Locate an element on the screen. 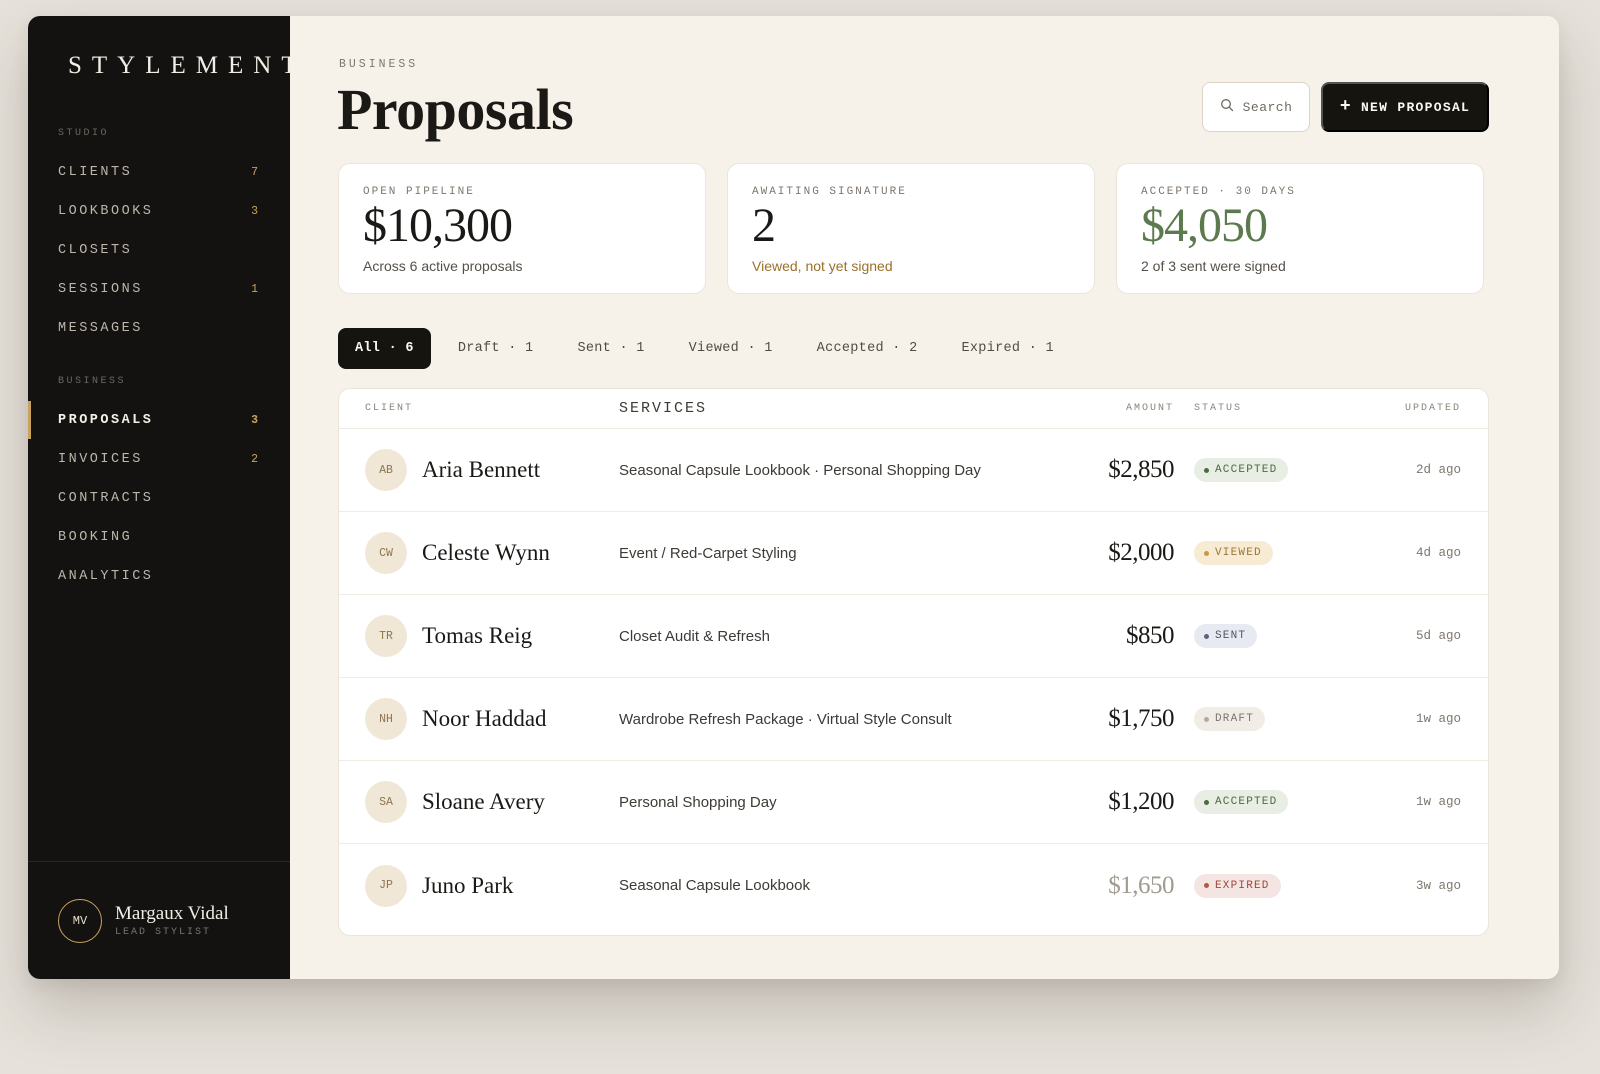 Image resolution: width=1600 pixels, height=1074 pixels. client-cell: SA Sloane Avery is located at coordinates (479, 802).